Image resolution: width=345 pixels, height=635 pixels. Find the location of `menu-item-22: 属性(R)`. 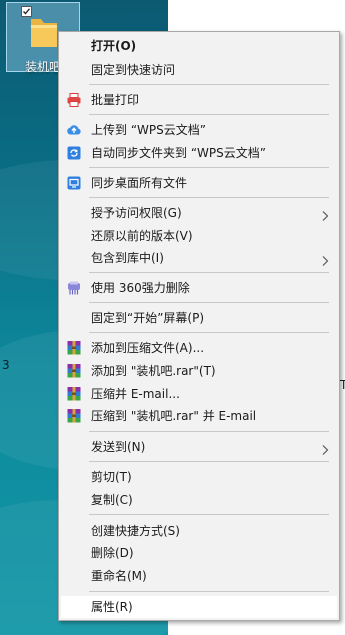

menu-item-22: 属性(R) is located at coordinates (199, 607).